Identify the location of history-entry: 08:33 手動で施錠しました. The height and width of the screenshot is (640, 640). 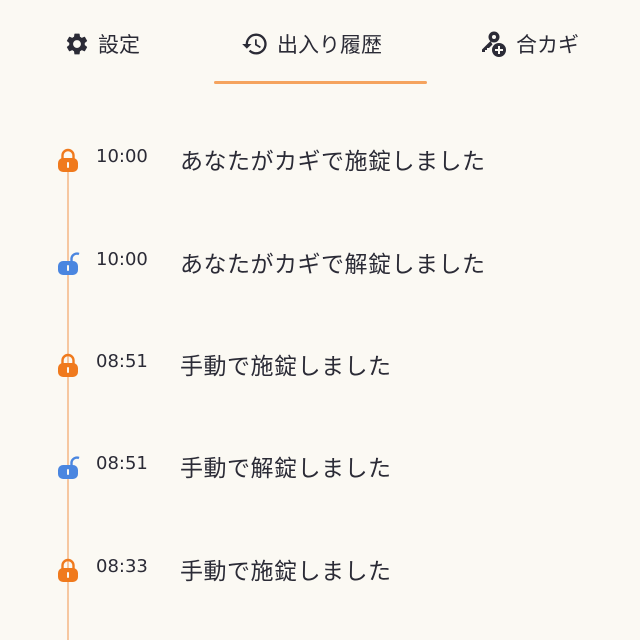
(320, 570).